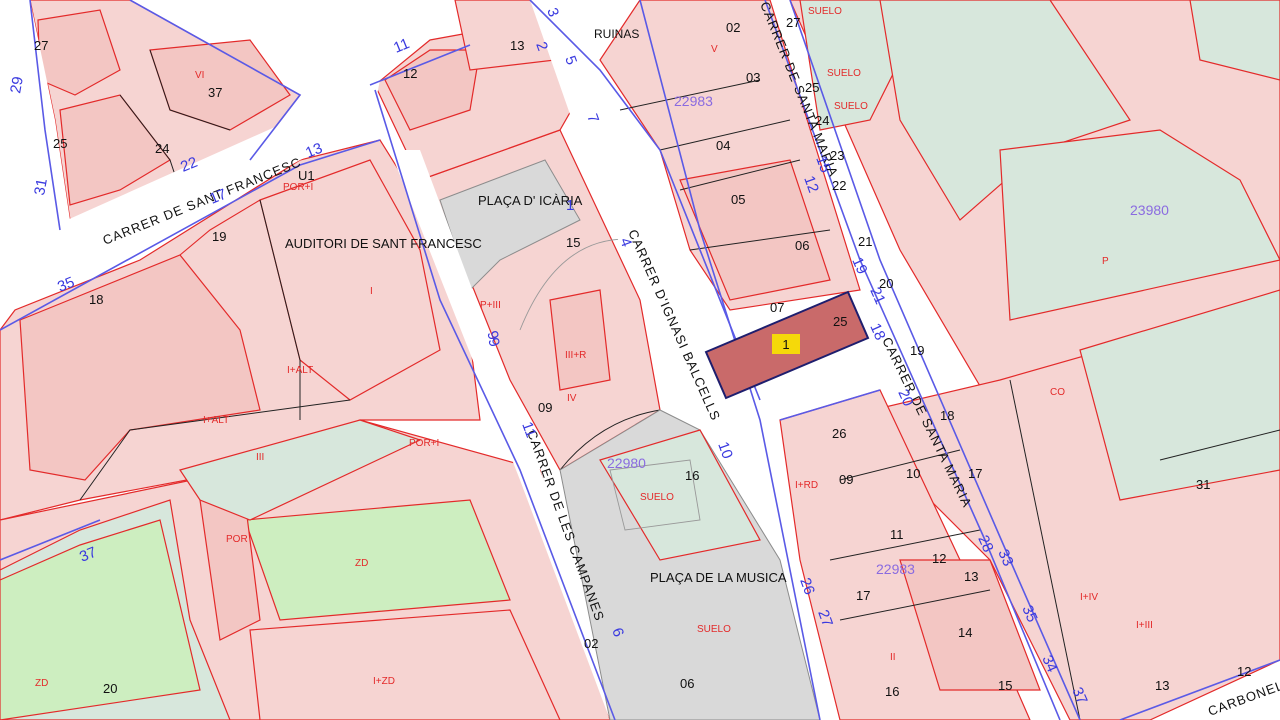  I want to click on zoning-label: RUINAS, so click(616, 34).